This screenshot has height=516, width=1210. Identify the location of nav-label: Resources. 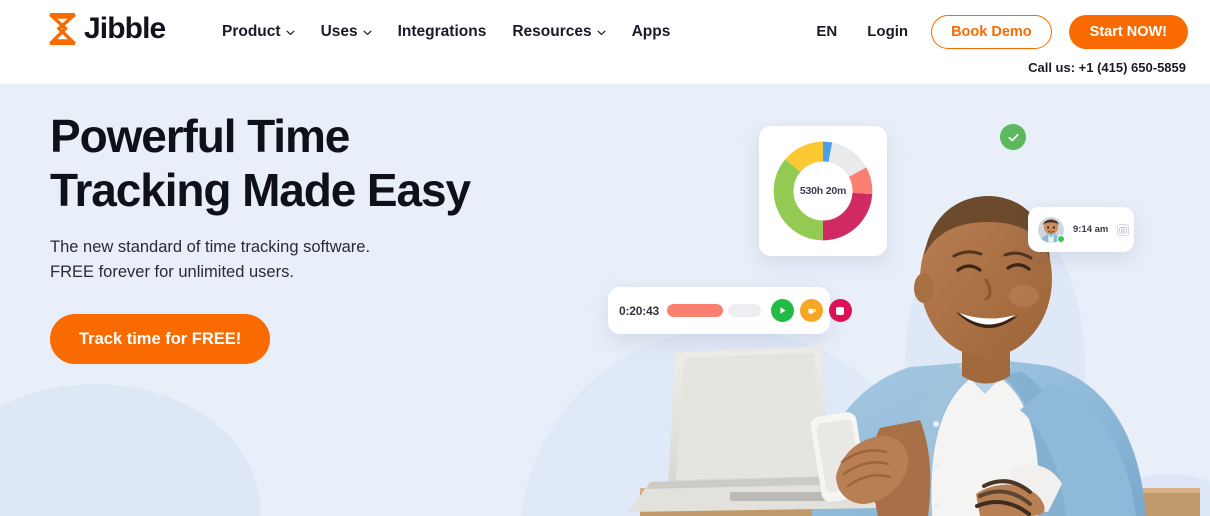
(552, 31).